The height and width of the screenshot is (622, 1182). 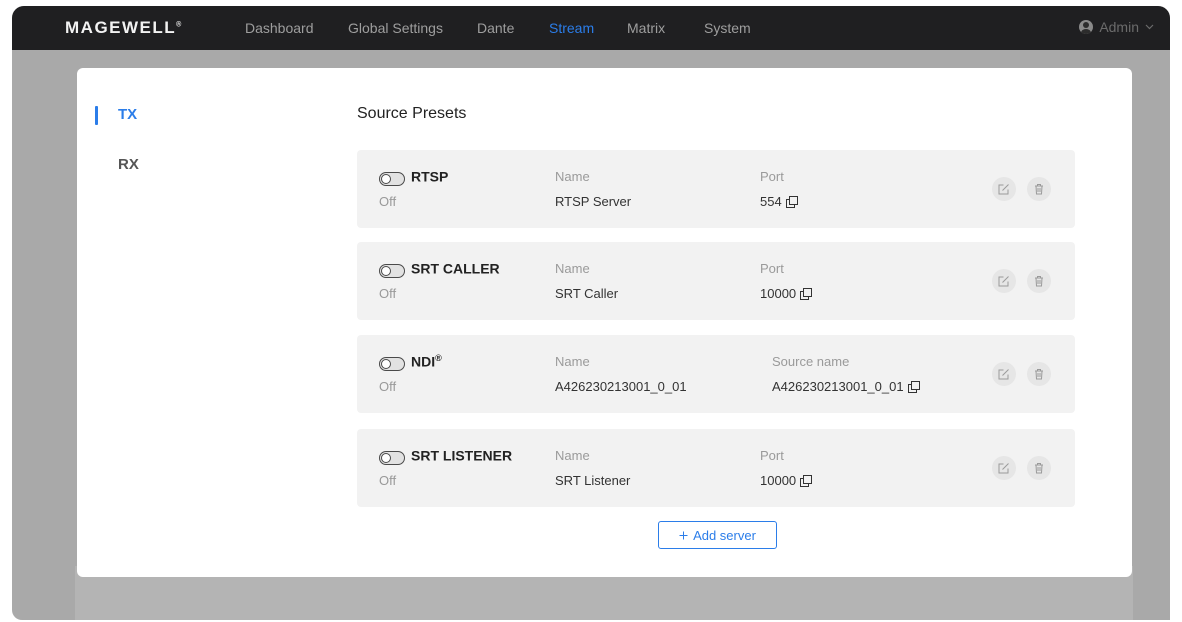 What do you see at coordinates (123, 27) in the screenshot?
I see `magewell-logo: MAGEWELL®` at bounding box center [123, 27].